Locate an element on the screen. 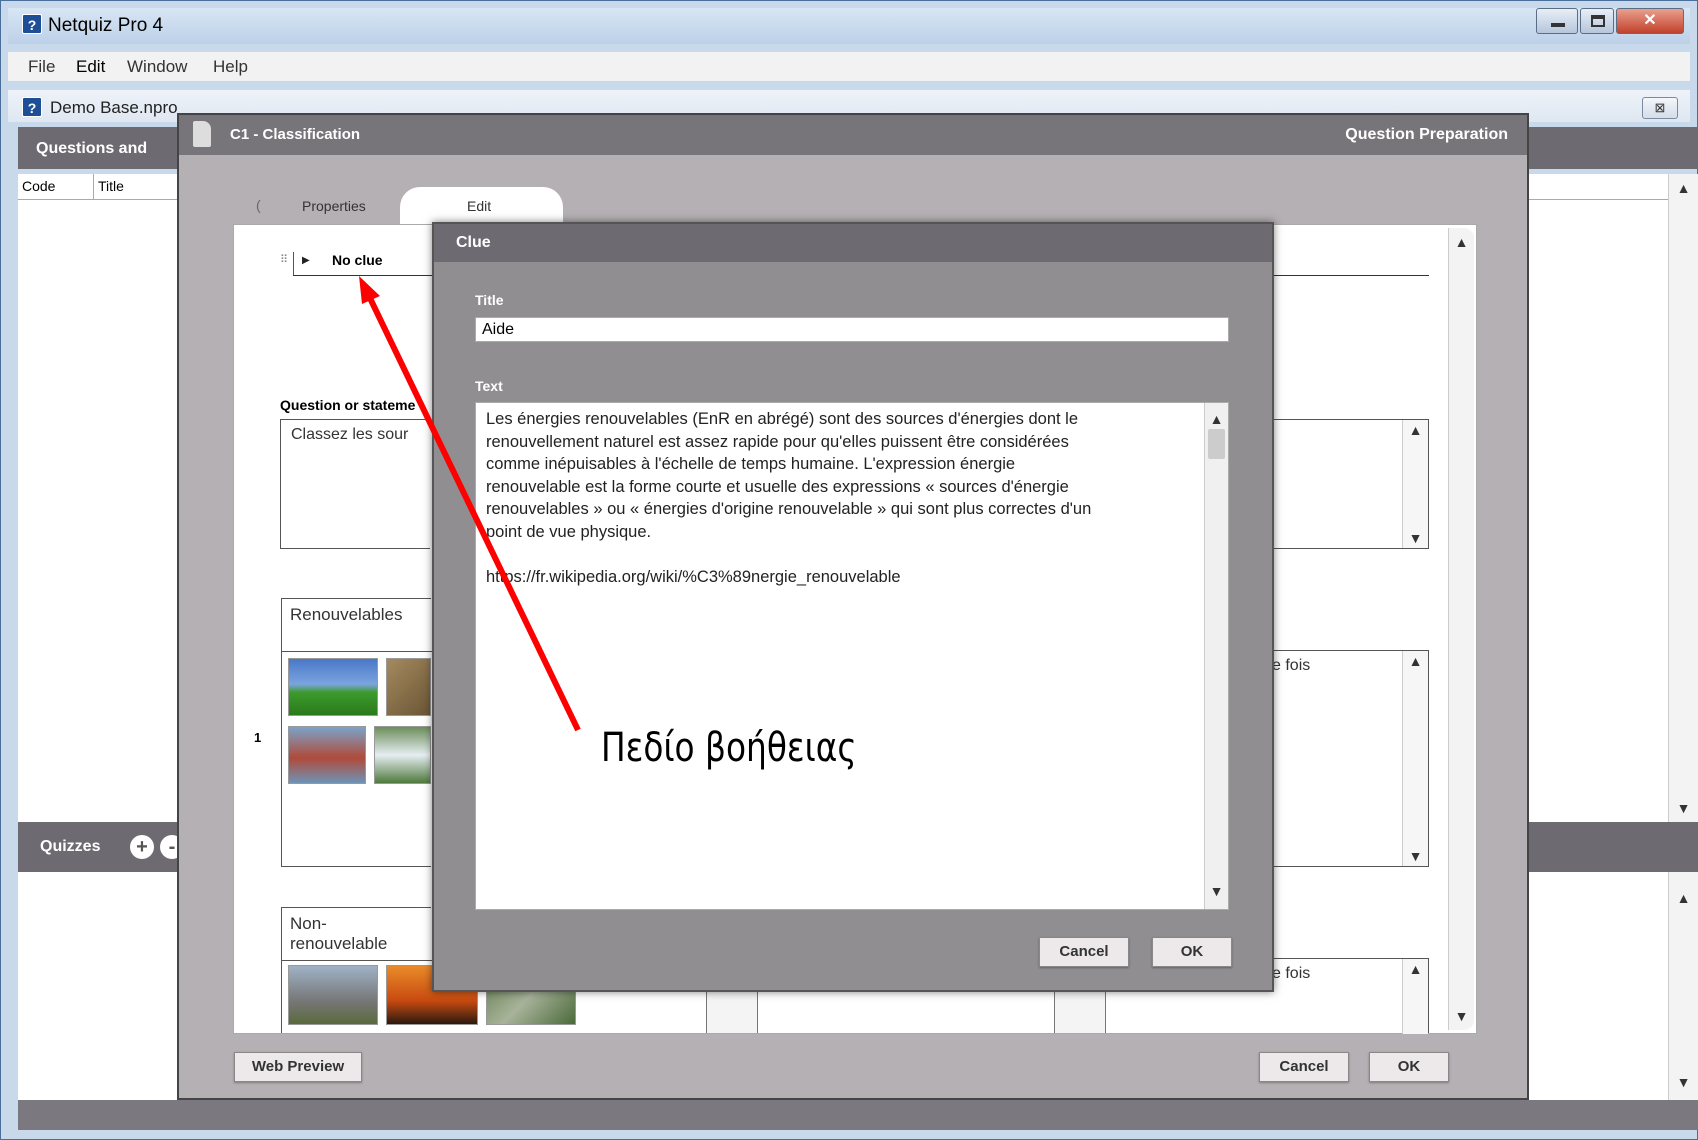 The width and height of the screenshot is (1698, 1140). annotation-arrow is located at coordinates (470, 504).